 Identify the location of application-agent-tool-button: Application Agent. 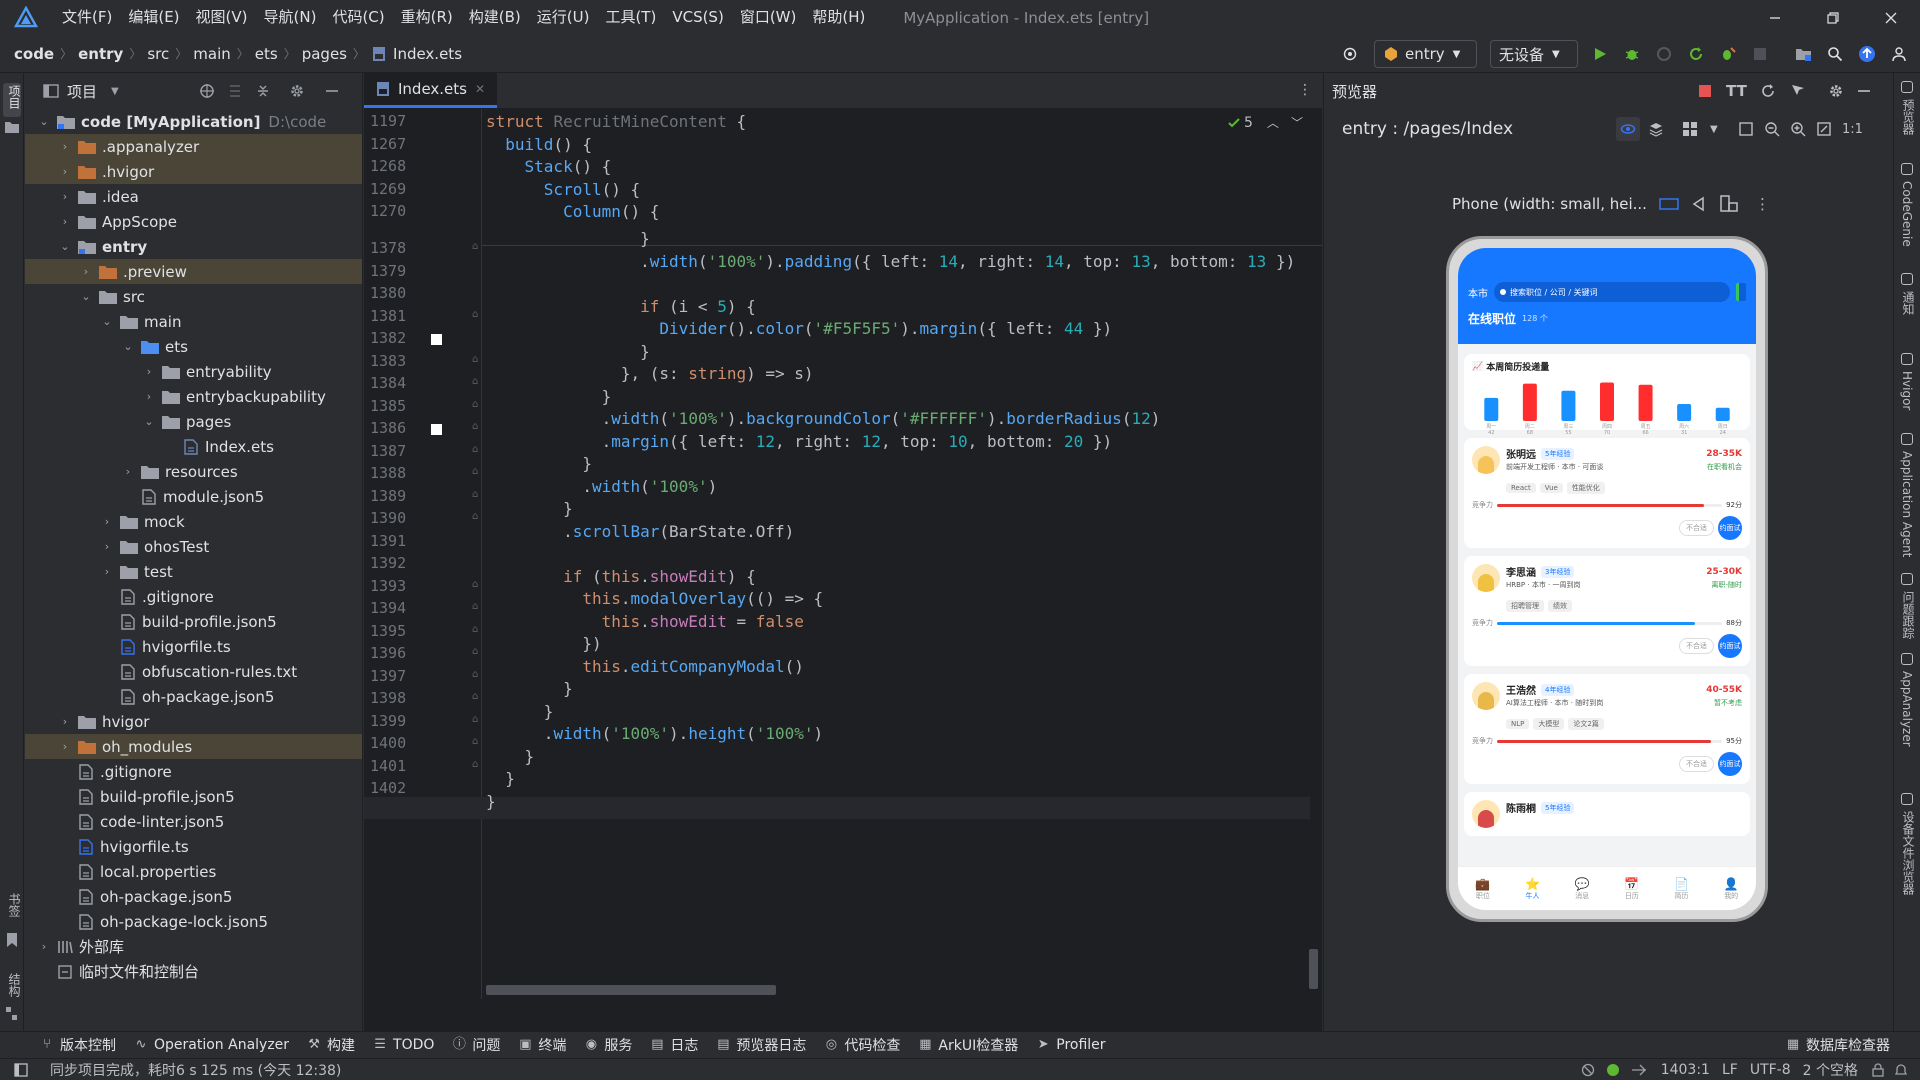
(1907, 504).